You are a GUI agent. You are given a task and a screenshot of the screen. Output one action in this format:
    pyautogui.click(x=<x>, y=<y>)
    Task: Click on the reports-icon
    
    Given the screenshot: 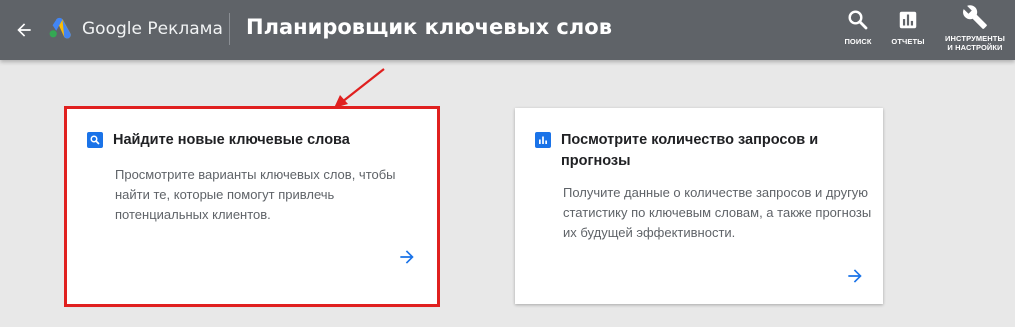 What is the action you would take?
    pyautogui.click(x=908, y=20)
    